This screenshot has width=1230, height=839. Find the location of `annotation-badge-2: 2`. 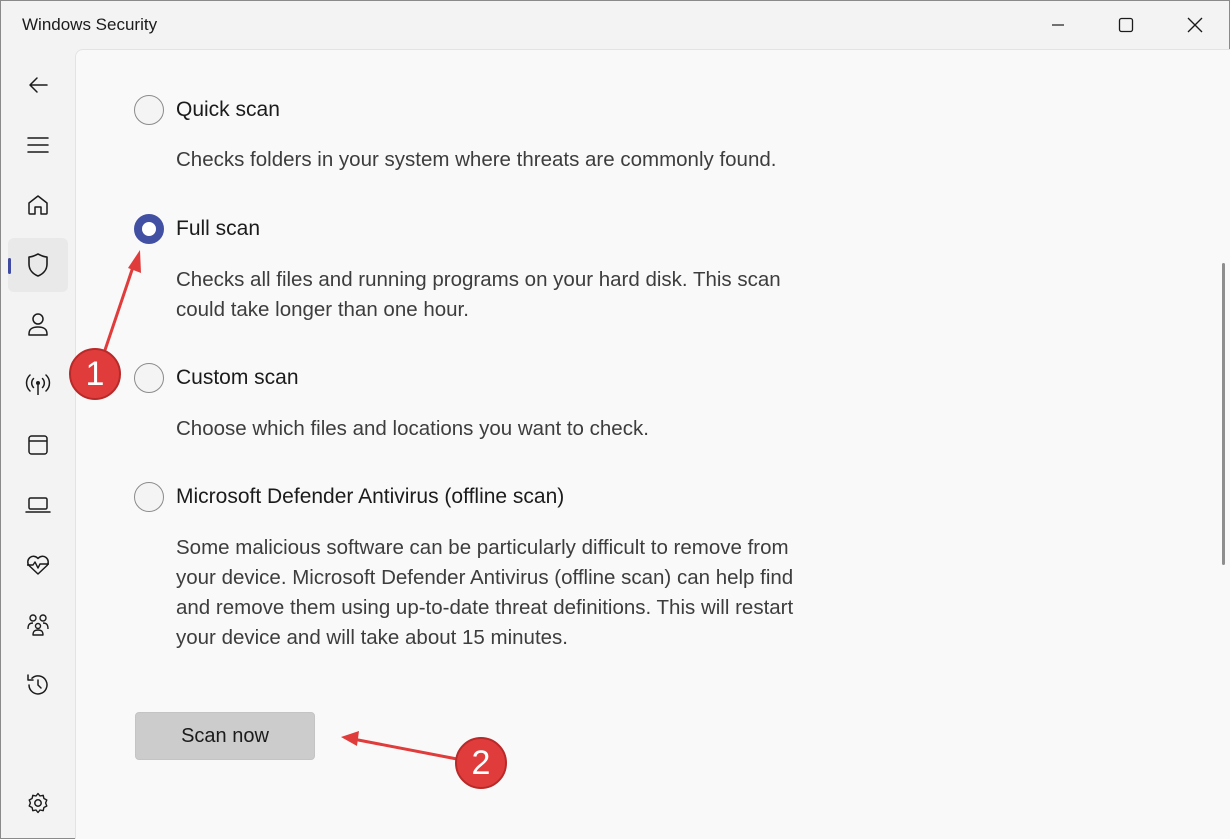

annotation-badge-2: 2 is located at coordinates (481, 763).